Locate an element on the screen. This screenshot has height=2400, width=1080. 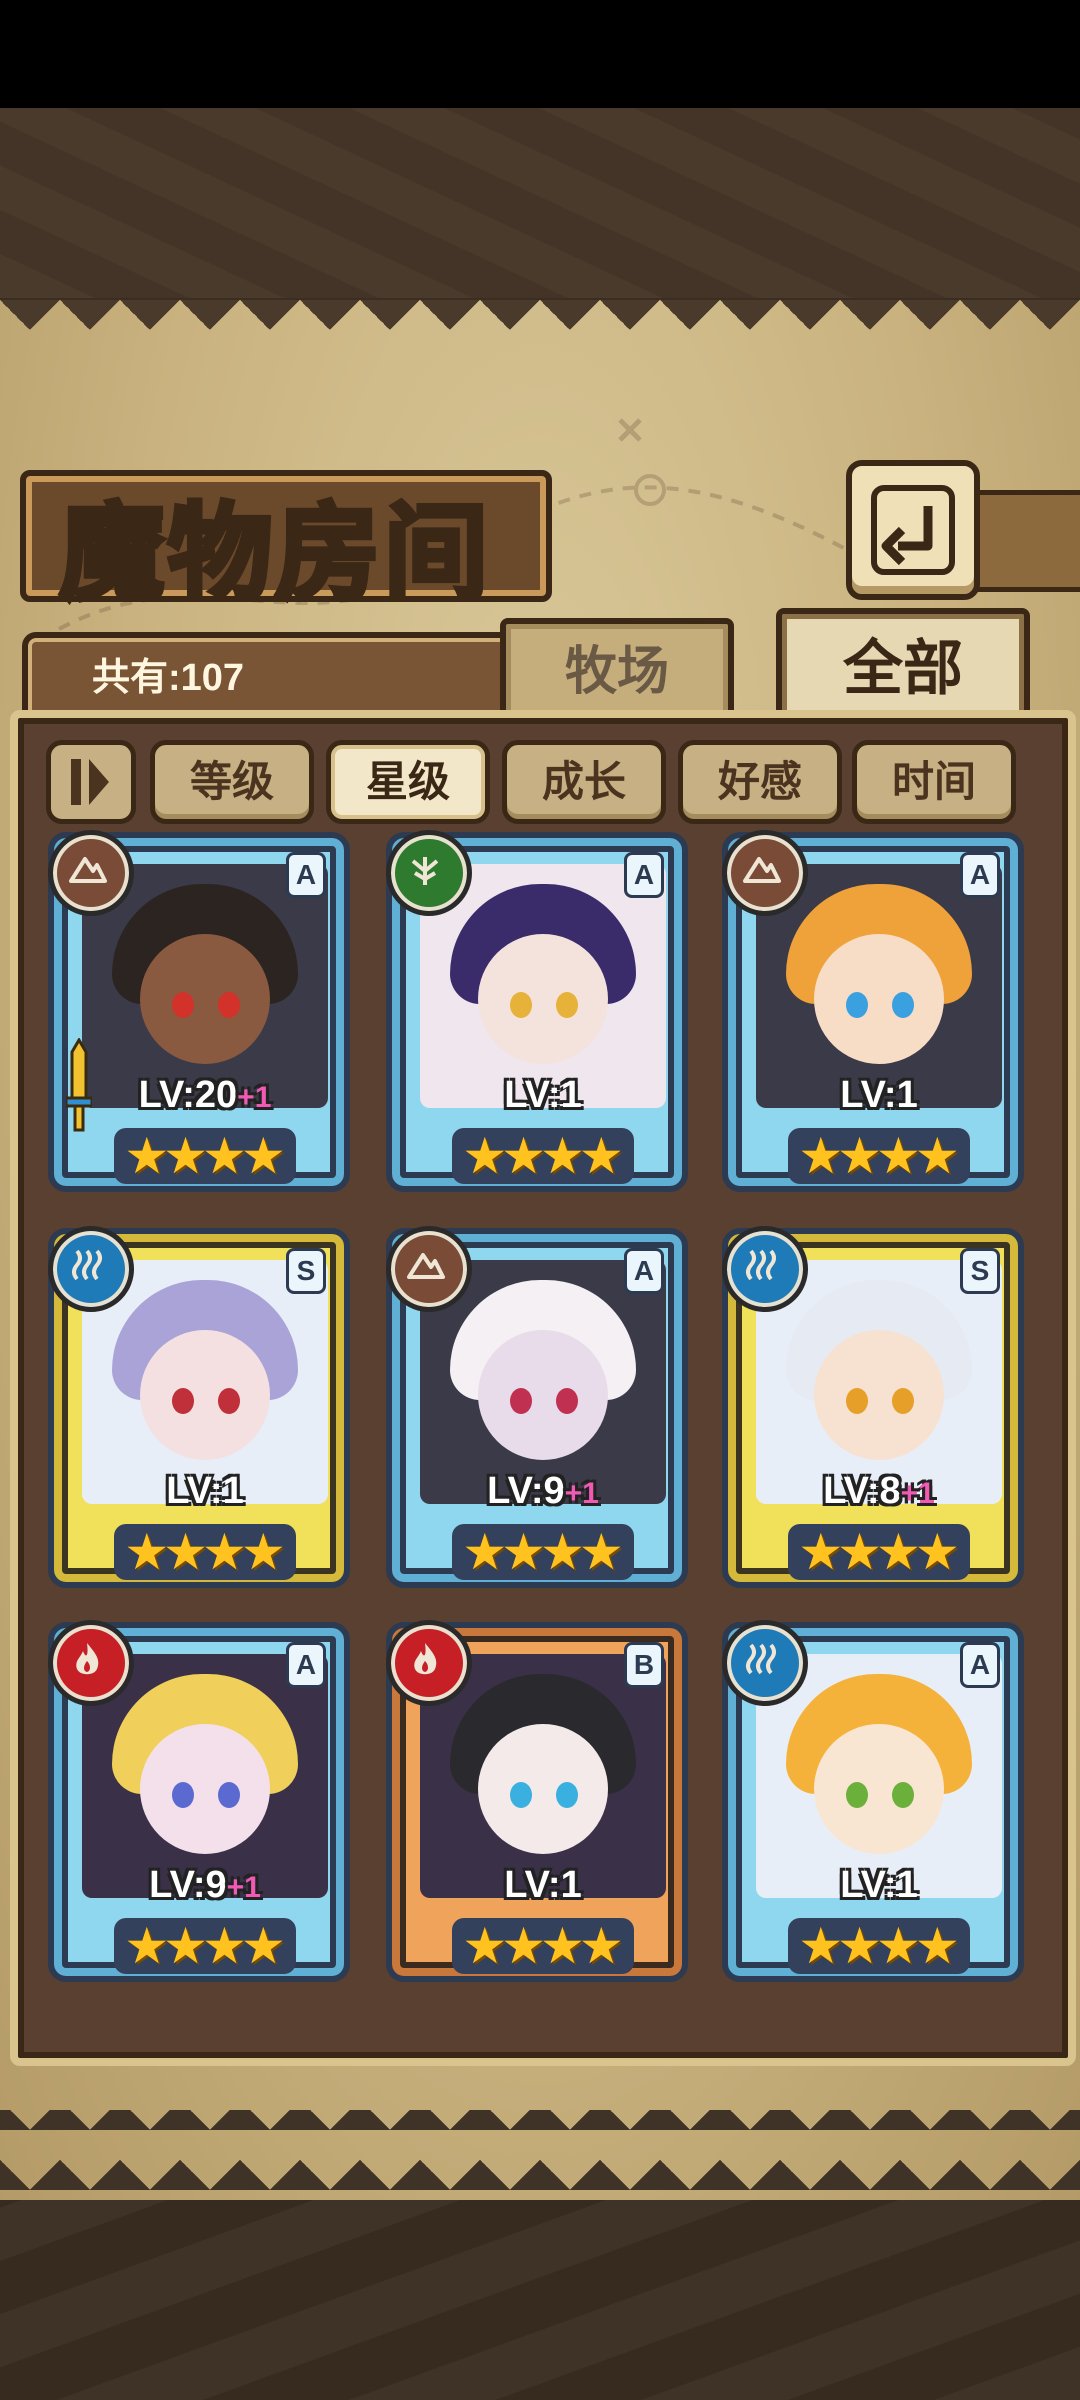
level-text: LV:20 is located at coordinates (188, 1095).